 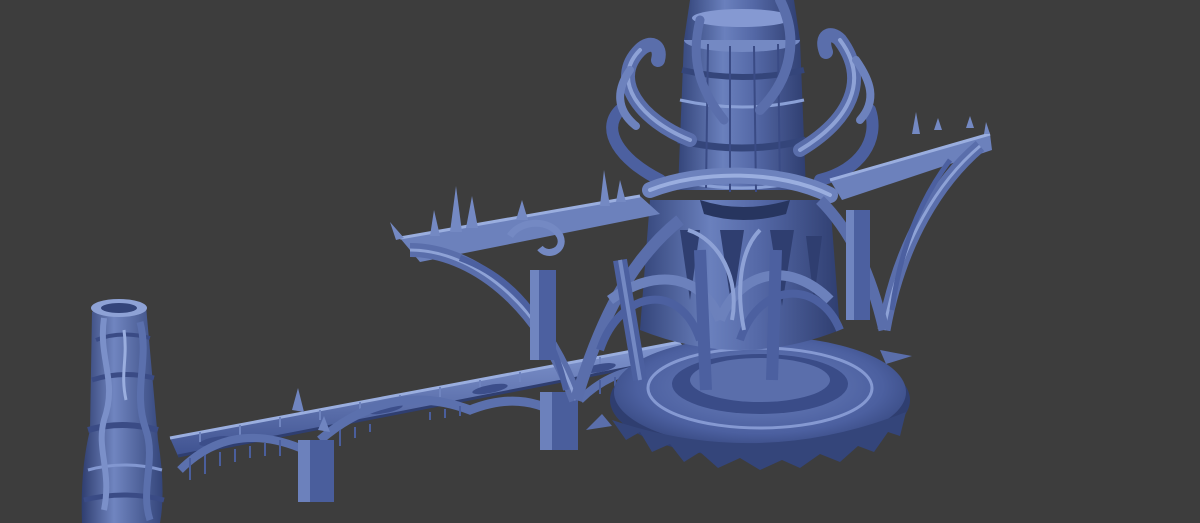 I want to click on stone-bridge, so click(x=430, y=421).